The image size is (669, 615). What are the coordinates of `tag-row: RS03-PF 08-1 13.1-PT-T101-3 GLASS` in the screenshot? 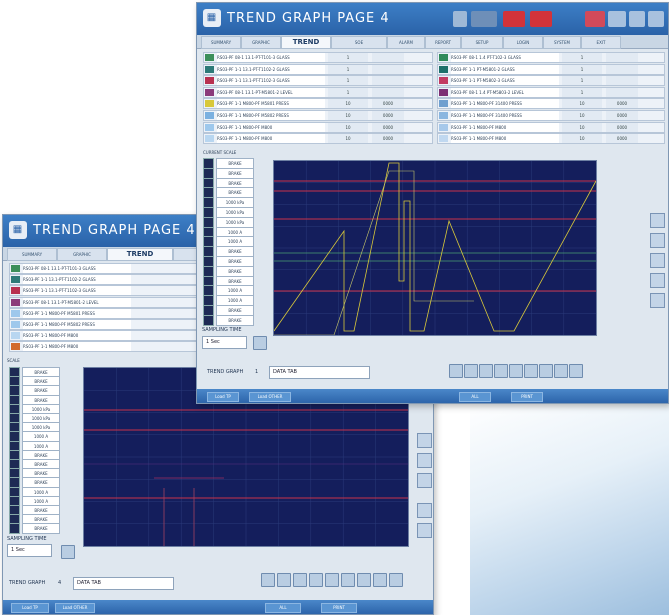 It's located at (110, 268).